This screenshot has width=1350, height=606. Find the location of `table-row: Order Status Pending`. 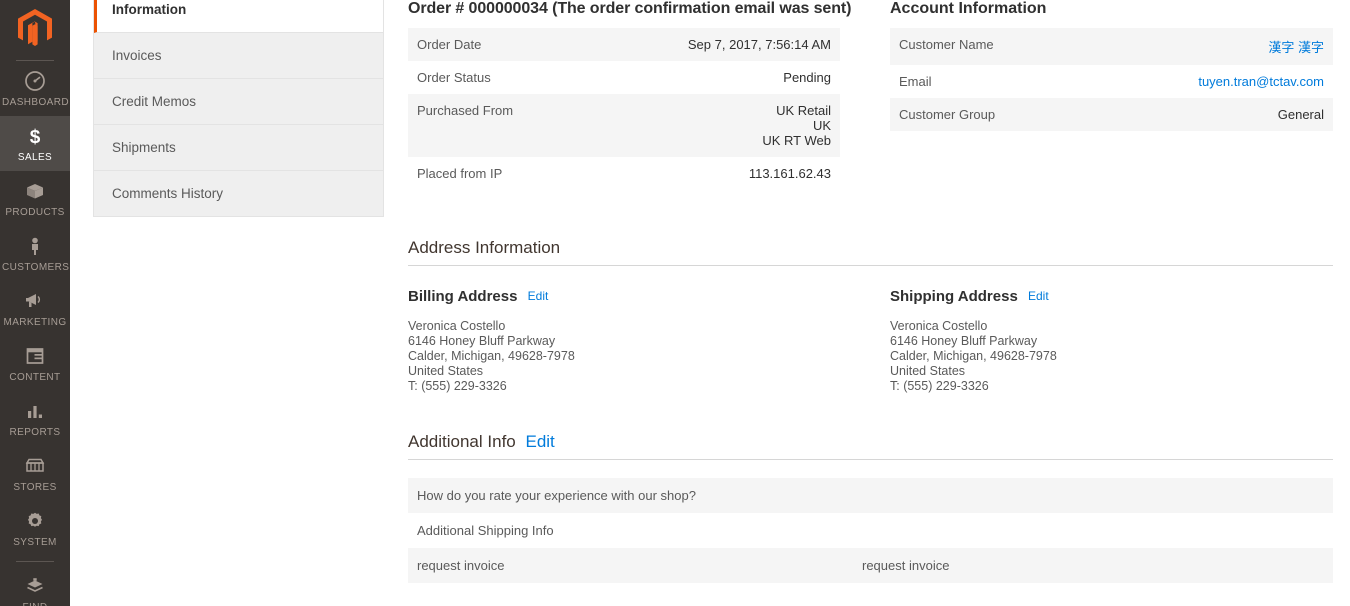

table-row: Order Status Pending is located at coordinates (624, 77).